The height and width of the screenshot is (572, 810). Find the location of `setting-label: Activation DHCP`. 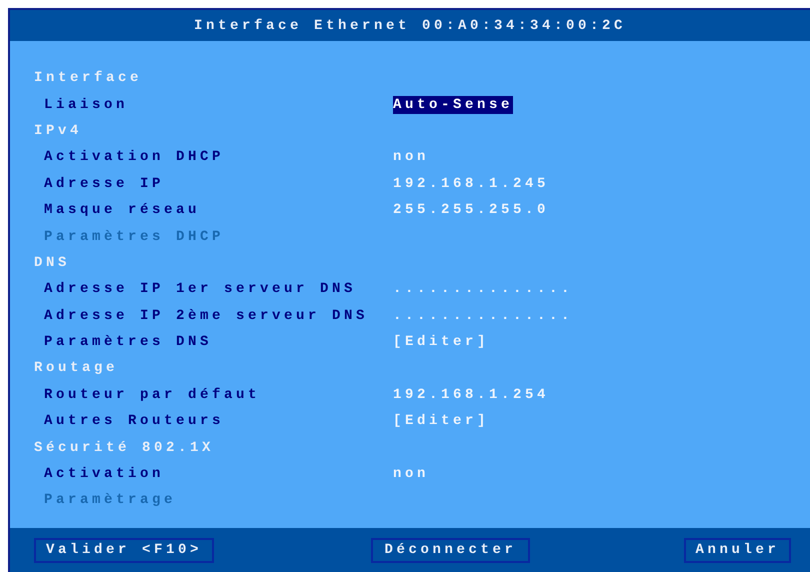

setting-label: Activation DHCP is located at coordinates (218, 157).